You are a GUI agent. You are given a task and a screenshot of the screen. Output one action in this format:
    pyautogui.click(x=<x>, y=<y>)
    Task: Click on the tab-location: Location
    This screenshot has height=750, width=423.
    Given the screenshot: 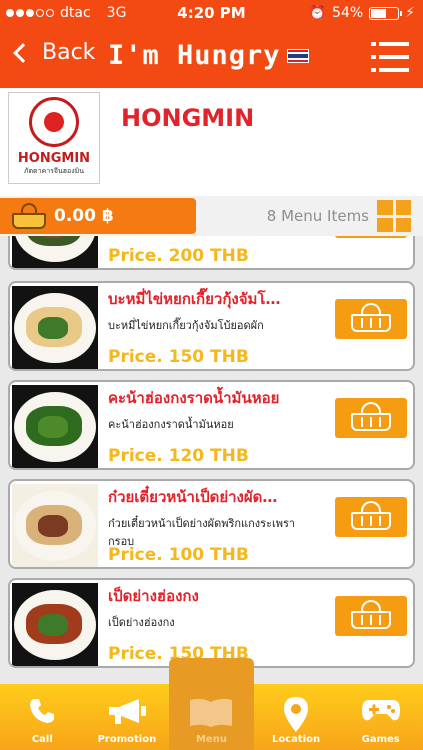 What is the action you would take?
    pyautogui.click(x=296, y=717)
    